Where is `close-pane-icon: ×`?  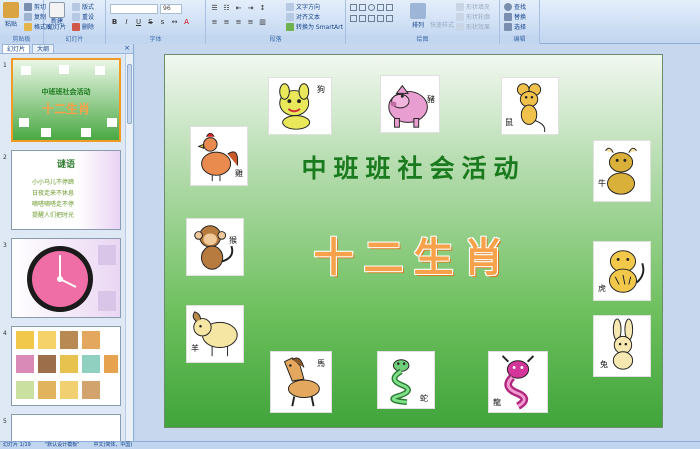
close-pane-icon: × is located at coordinates (127, 48).